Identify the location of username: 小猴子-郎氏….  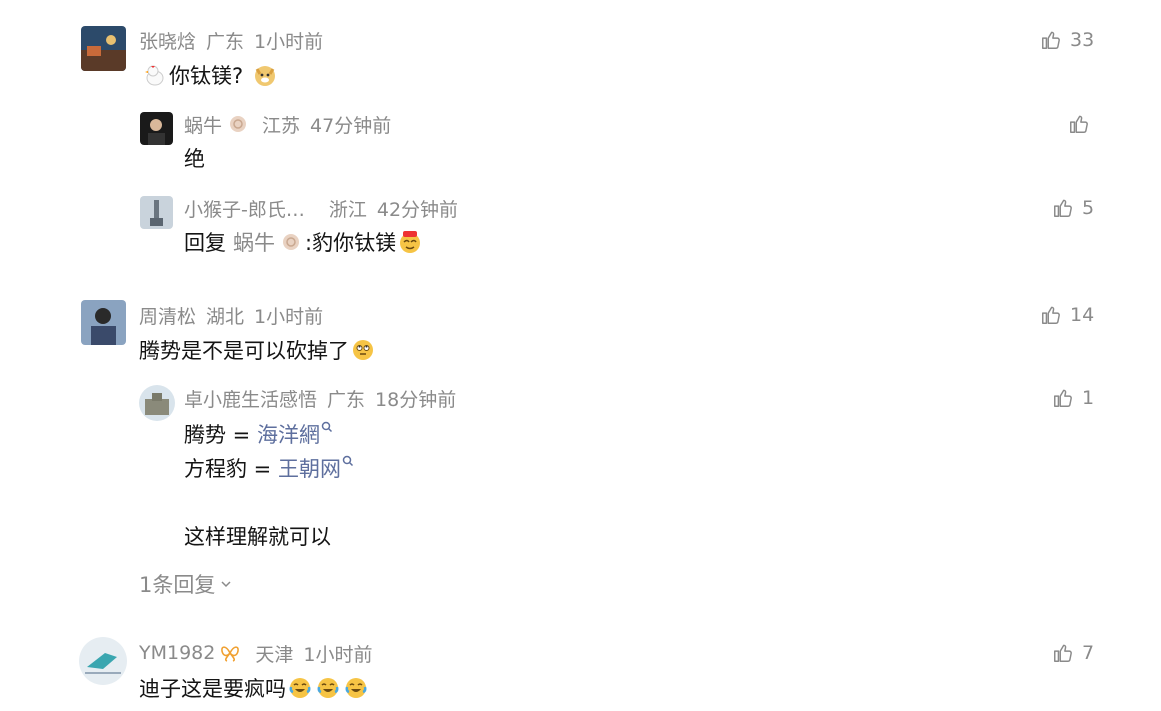
(244, 208).